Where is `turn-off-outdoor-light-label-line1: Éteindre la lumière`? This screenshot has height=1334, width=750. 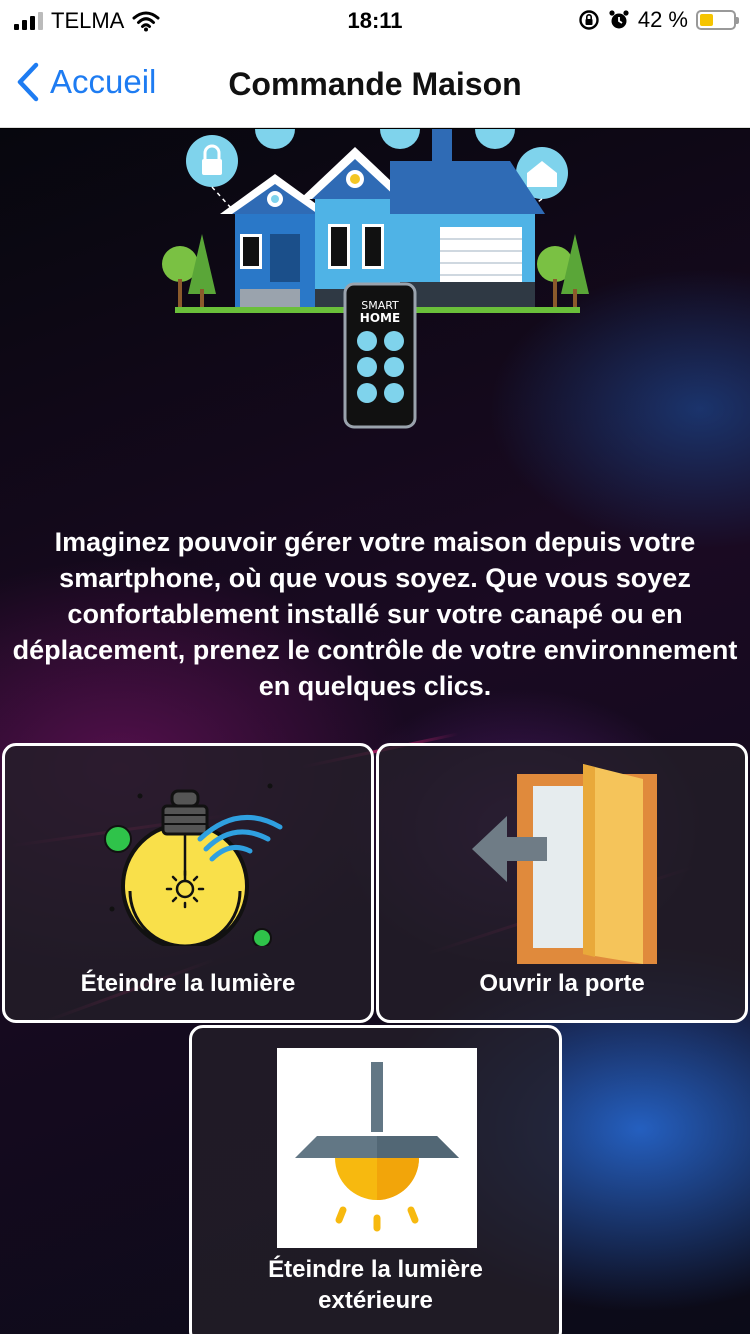
turn-off-outdoor-light-label-line1: Éteindre la lumière is located at coordinates (375, 1269).